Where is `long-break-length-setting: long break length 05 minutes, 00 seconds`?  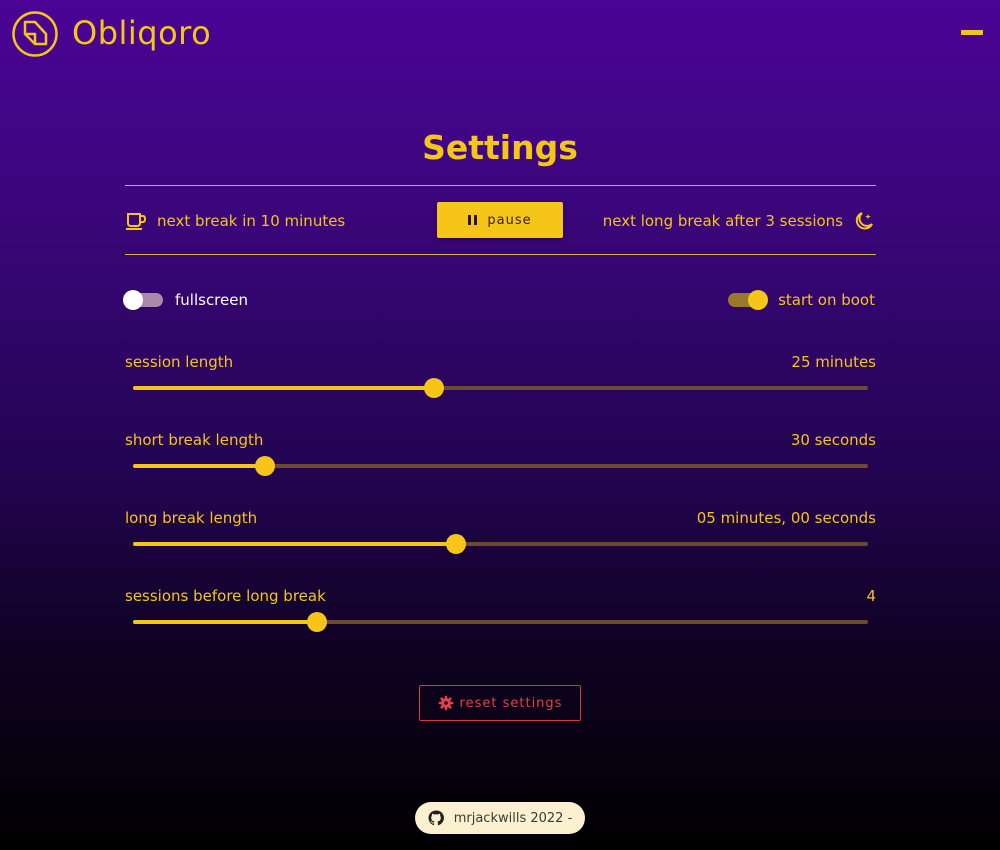 long-break-length-setting: long break length 05 minutes, 00 seconds is located at coordinates (500, 539).